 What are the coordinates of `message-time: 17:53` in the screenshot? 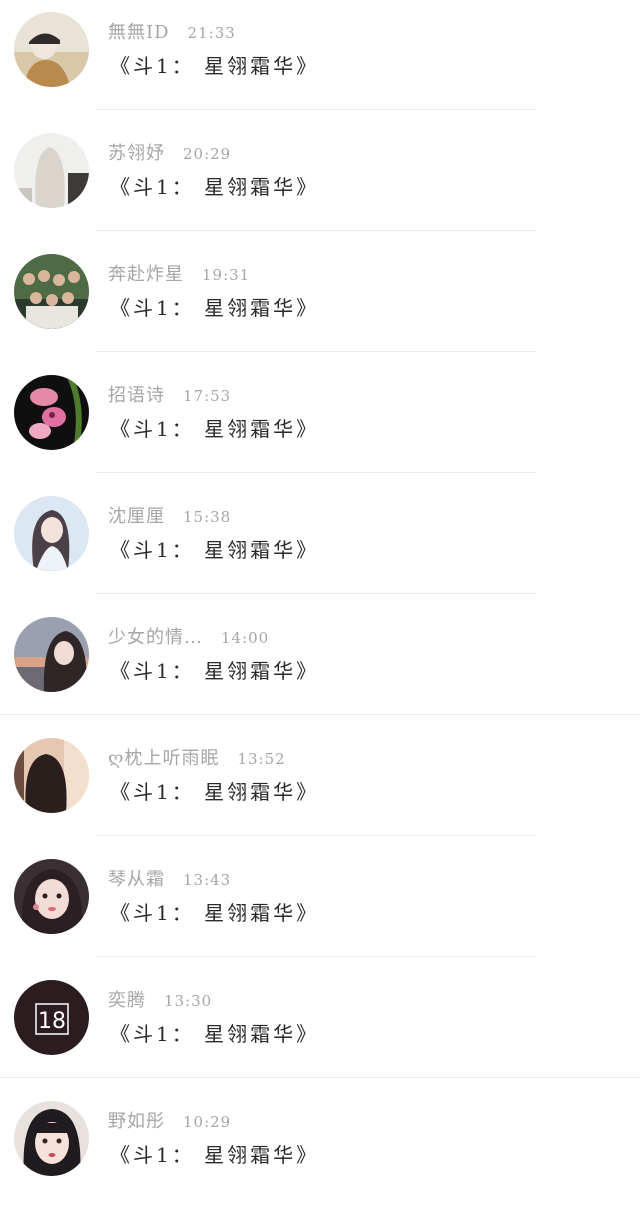 It's located at (207, 396).